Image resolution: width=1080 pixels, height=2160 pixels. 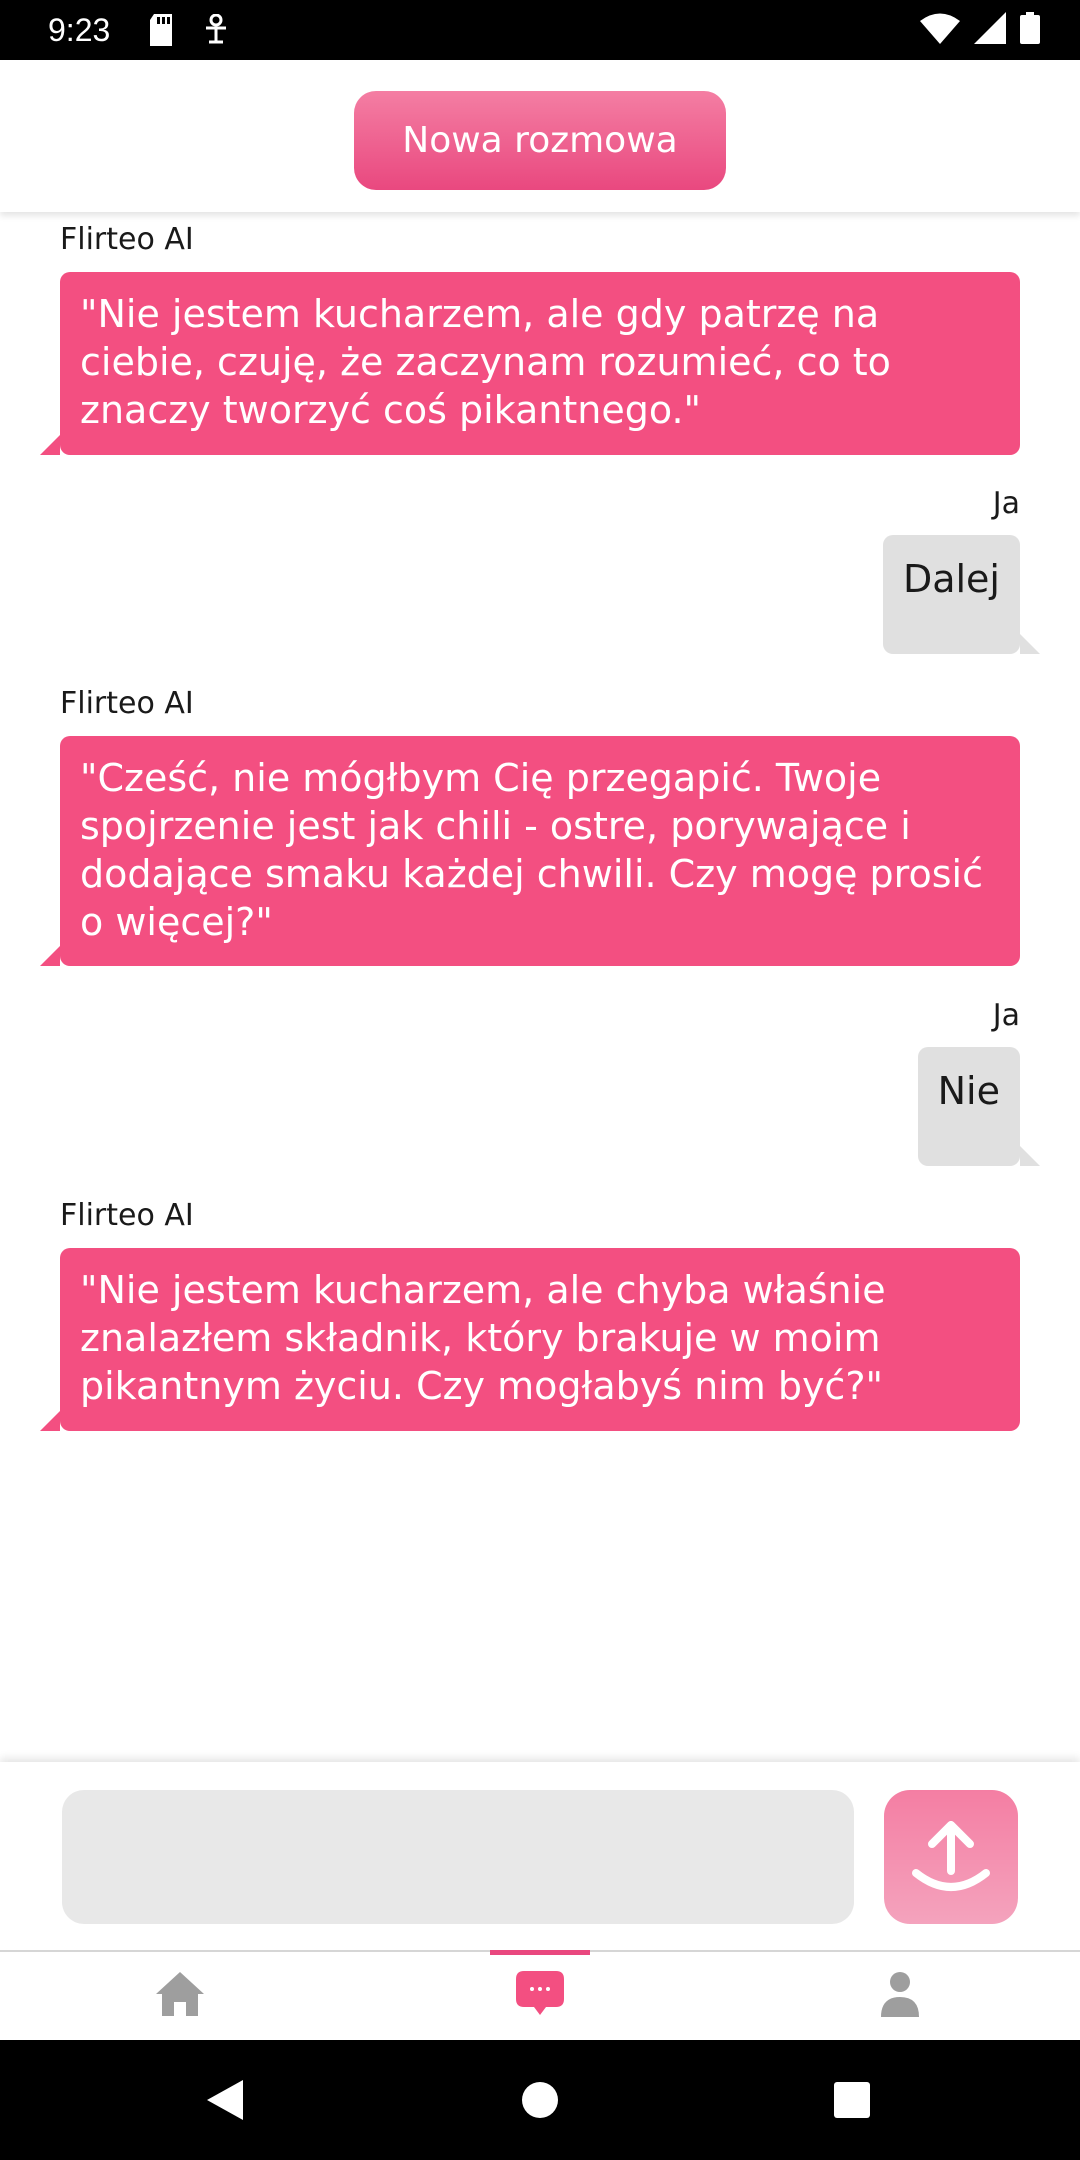 What do you see at coordinates (852, 2100) in the screenshot?
I see `recents-icon` at bounding box center [852, 2100].